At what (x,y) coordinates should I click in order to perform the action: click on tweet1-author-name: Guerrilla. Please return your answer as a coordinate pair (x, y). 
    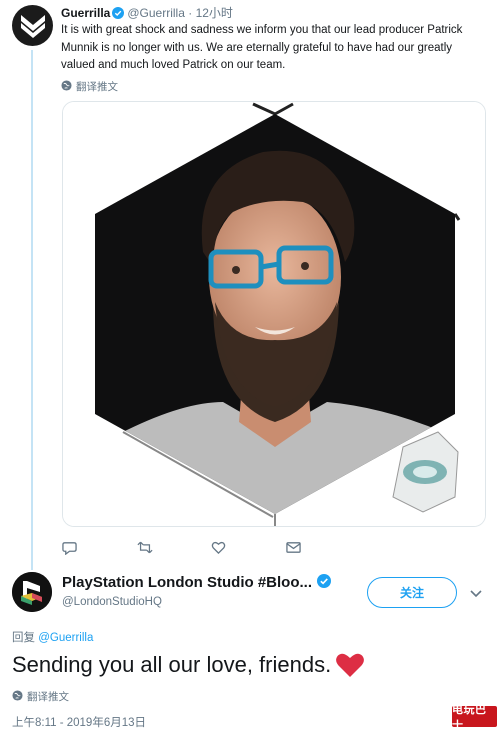
    Looking at the image, I should click on (85, 13).